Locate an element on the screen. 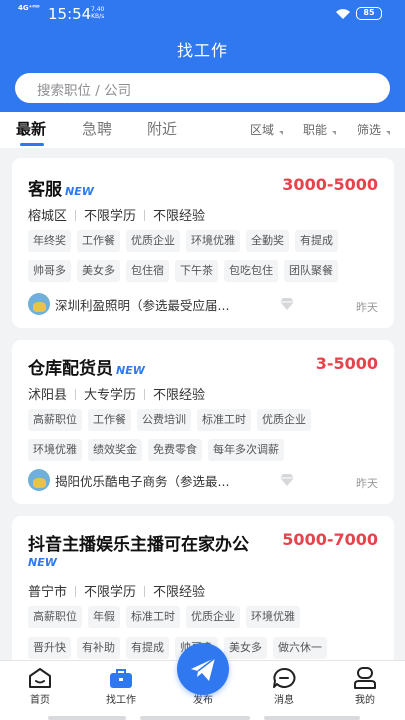 The image size is (405, 720). filter-function: 职能 is located at coordinates (320, 129).